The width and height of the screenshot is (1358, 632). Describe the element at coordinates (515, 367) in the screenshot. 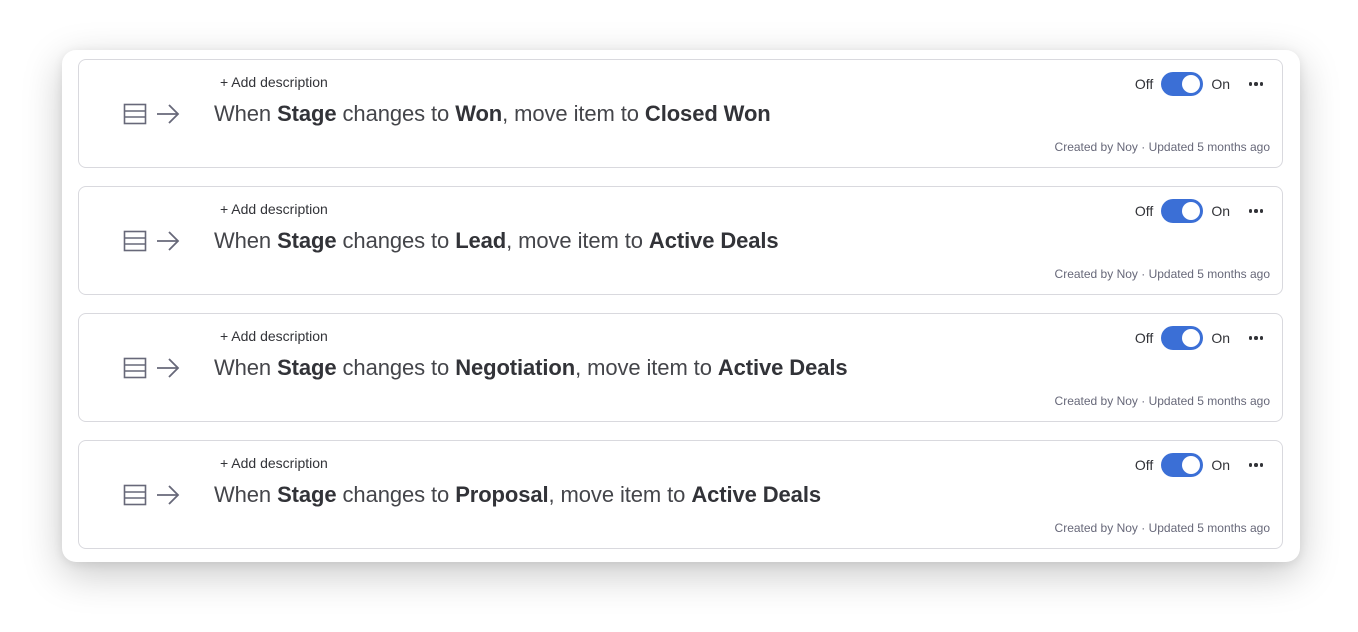

I see `recipe-status: Negotiation` at that location.